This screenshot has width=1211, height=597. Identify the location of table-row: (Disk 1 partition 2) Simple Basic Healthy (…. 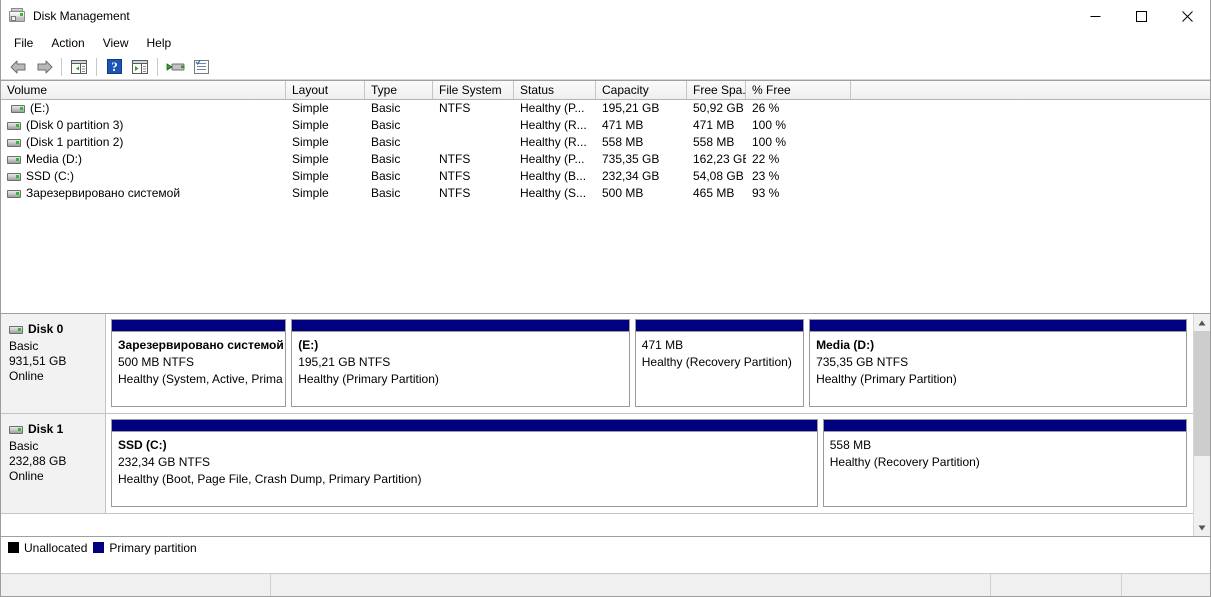
(605, 142).